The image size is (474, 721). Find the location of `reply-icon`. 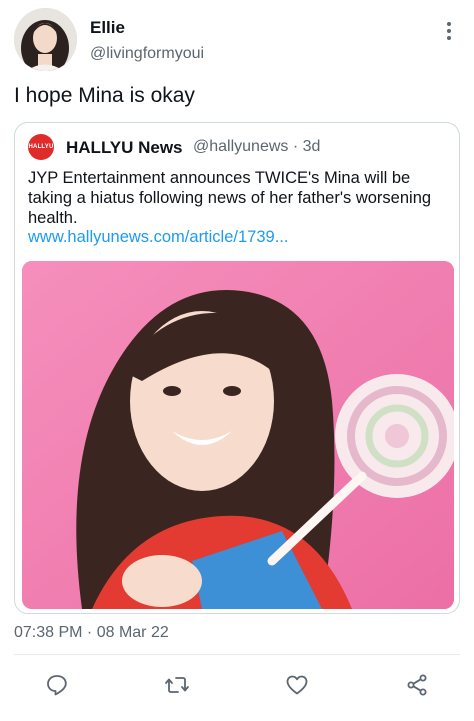

reply-icon is located at coordinates (57, 685).